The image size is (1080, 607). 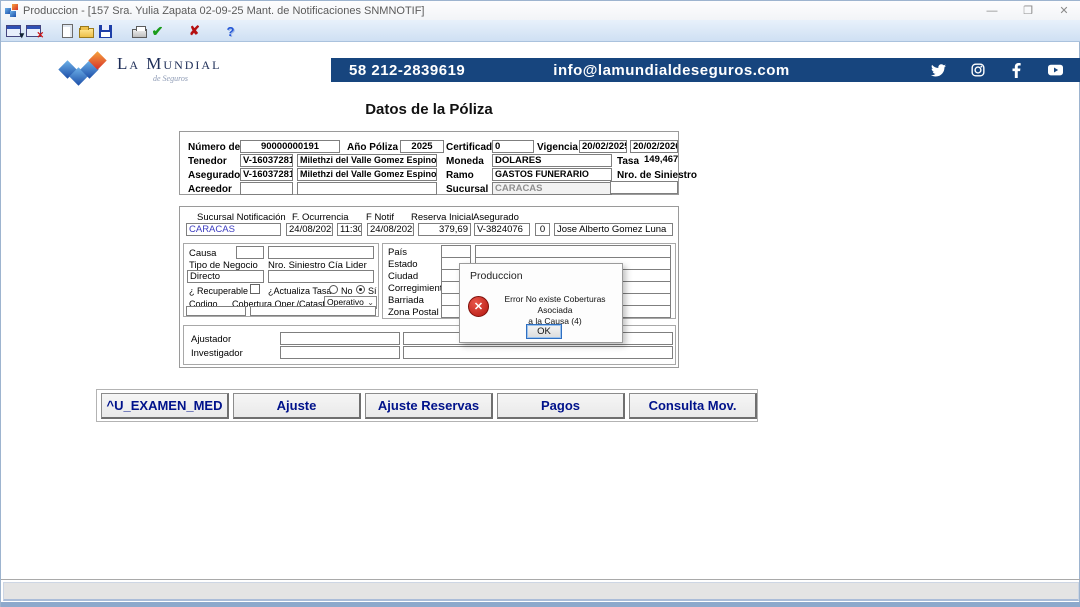 What do you see at coordinates (85, 69) in the screenshot?
I see `logo-diamonds-icon` at bounding box center [85, 69].